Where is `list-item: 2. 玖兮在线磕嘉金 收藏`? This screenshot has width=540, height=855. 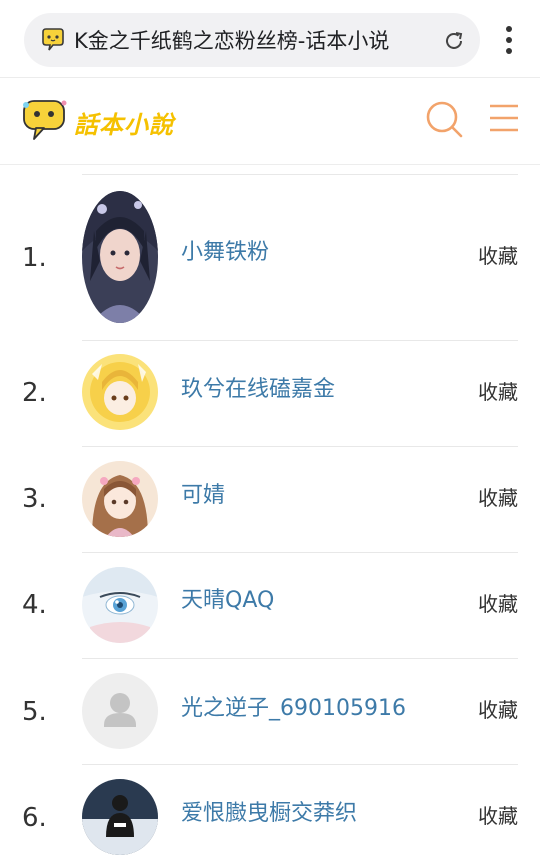
list-item: 2. 玖兮在线磕嘉金 收藏 is located at coordinates (270, 393).